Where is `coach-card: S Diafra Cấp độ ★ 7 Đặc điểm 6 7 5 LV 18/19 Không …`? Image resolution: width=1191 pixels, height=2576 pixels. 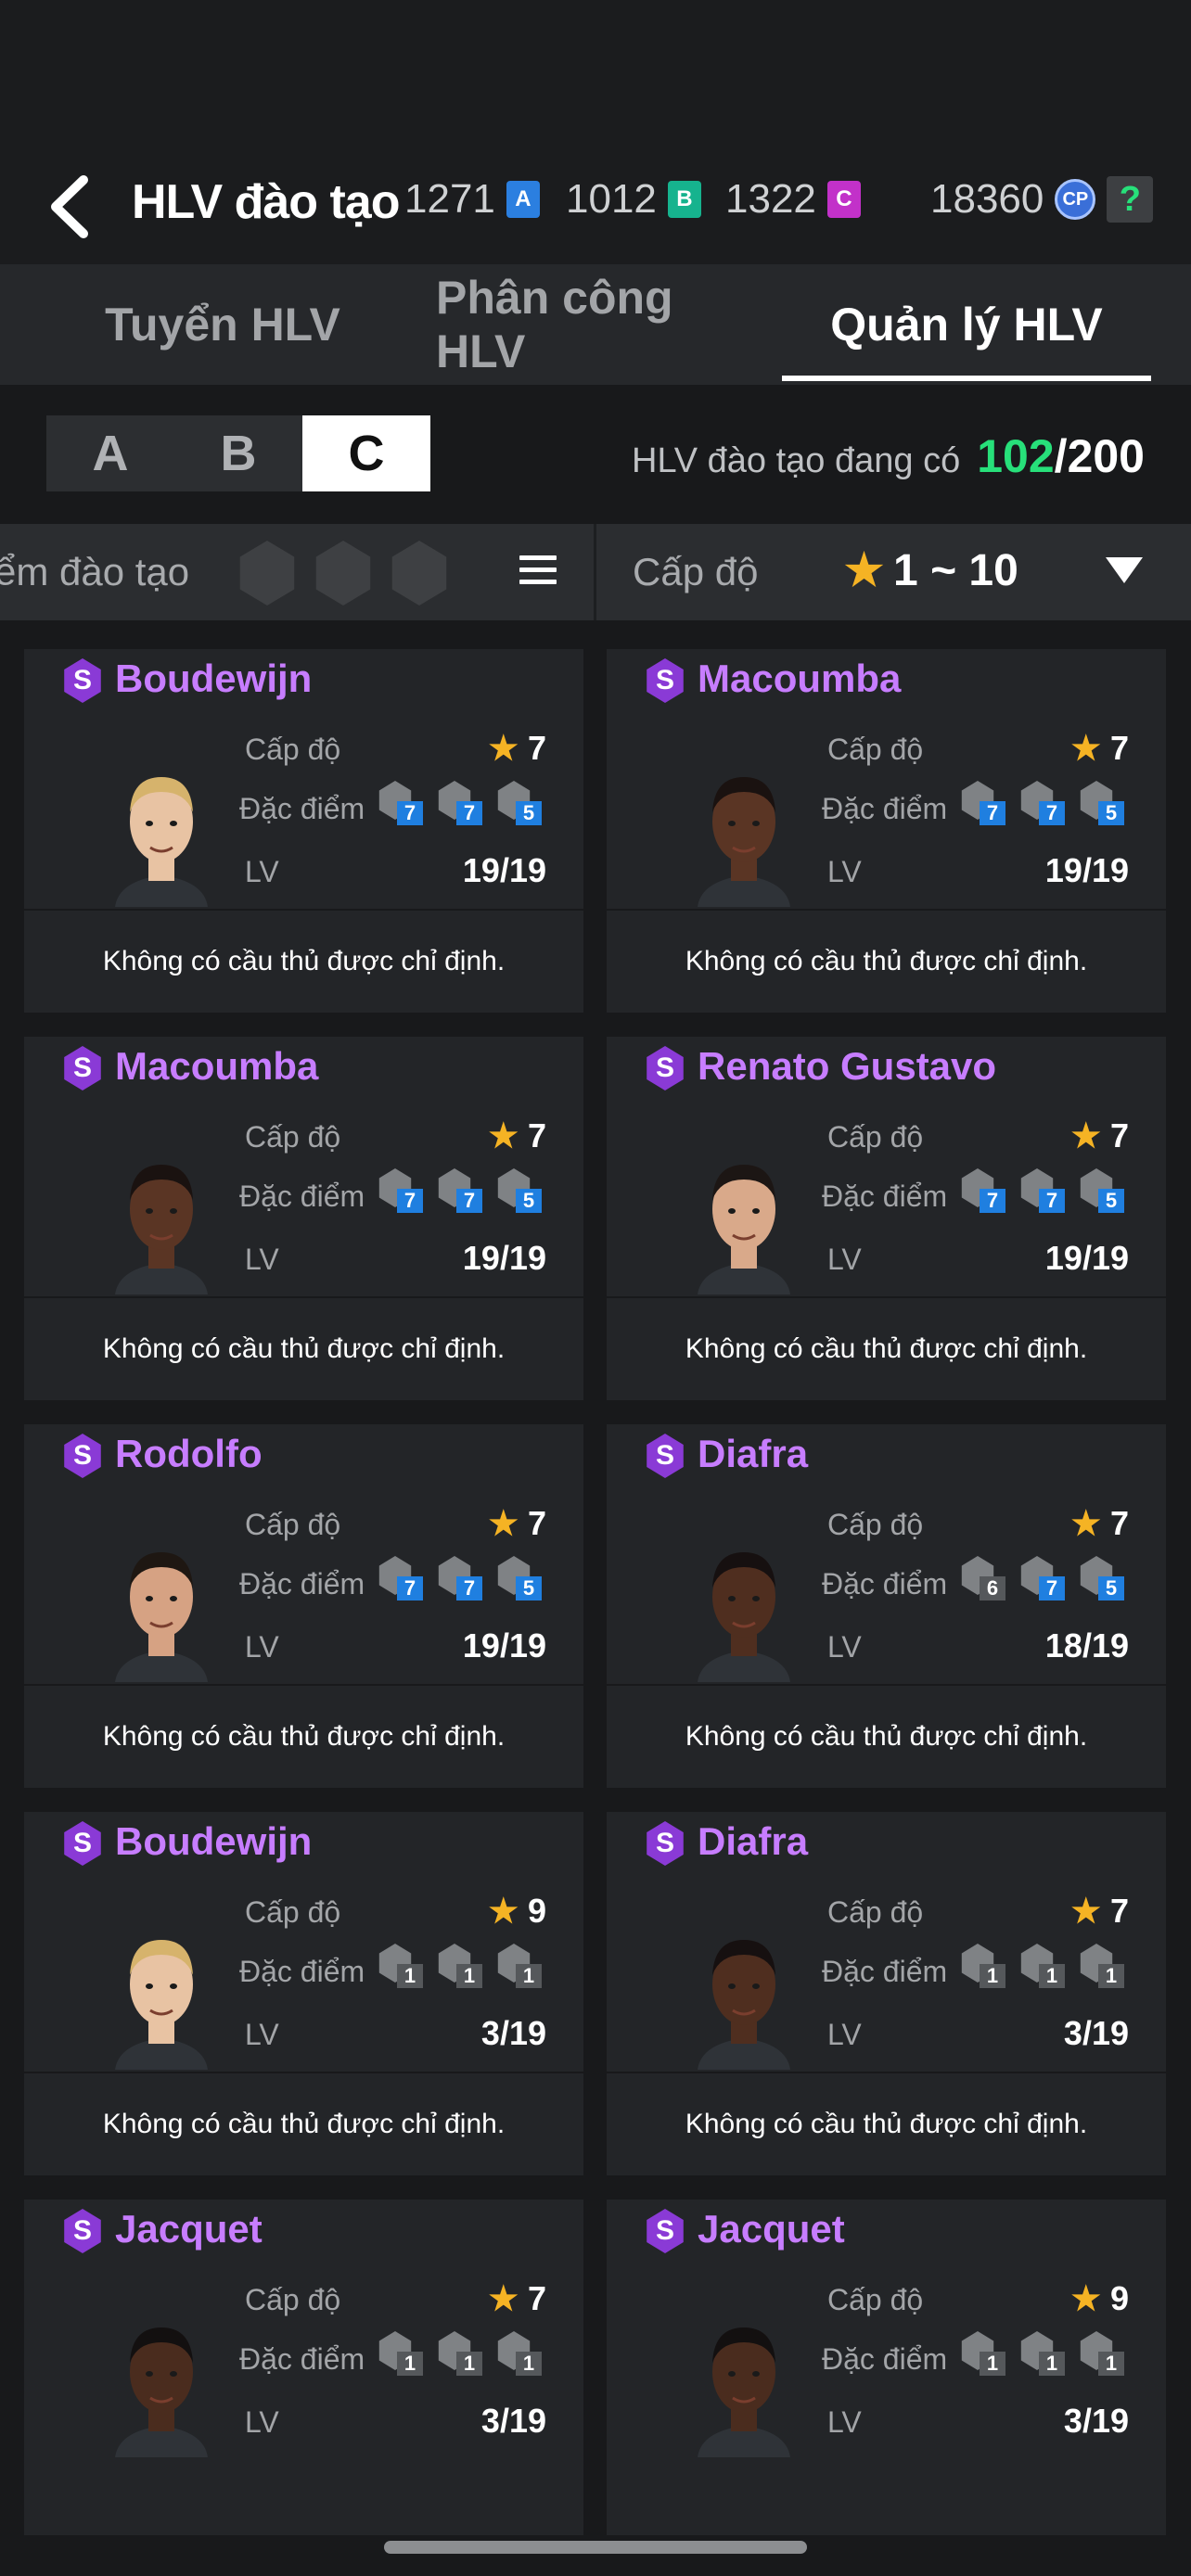 coach-card: S Diafra Cấp độ ★ 7 Đặc điểm 6 7 5 LV 18/19 Không … is located at coordinates (886, 1606).